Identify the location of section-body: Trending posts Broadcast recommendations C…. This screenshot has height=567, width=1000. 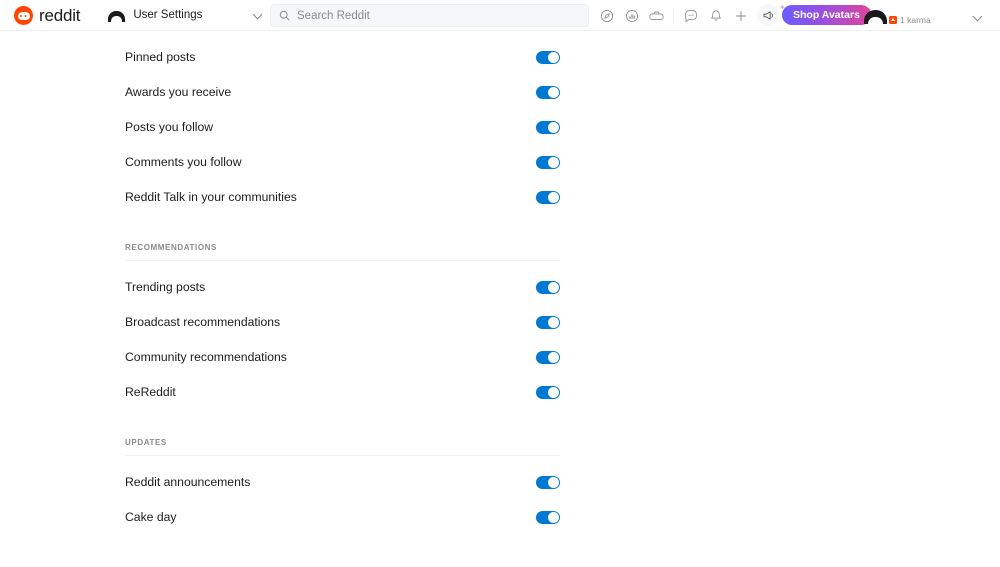
(342, 335).